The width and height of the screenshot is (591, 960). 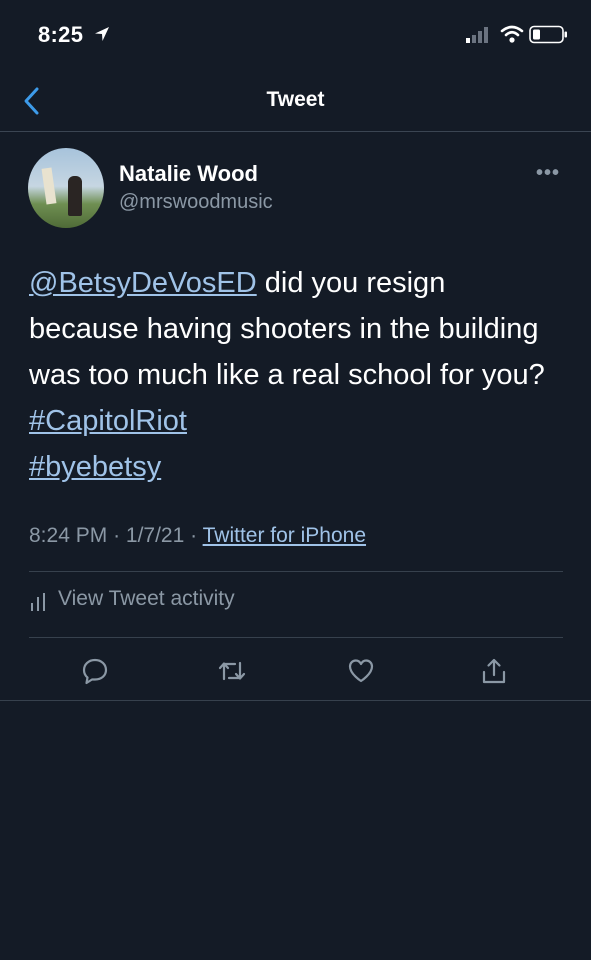 What do you see at coordinates (361, 671) in the screenshot?
I see `heart-icon` at bounding box center [361, 671].